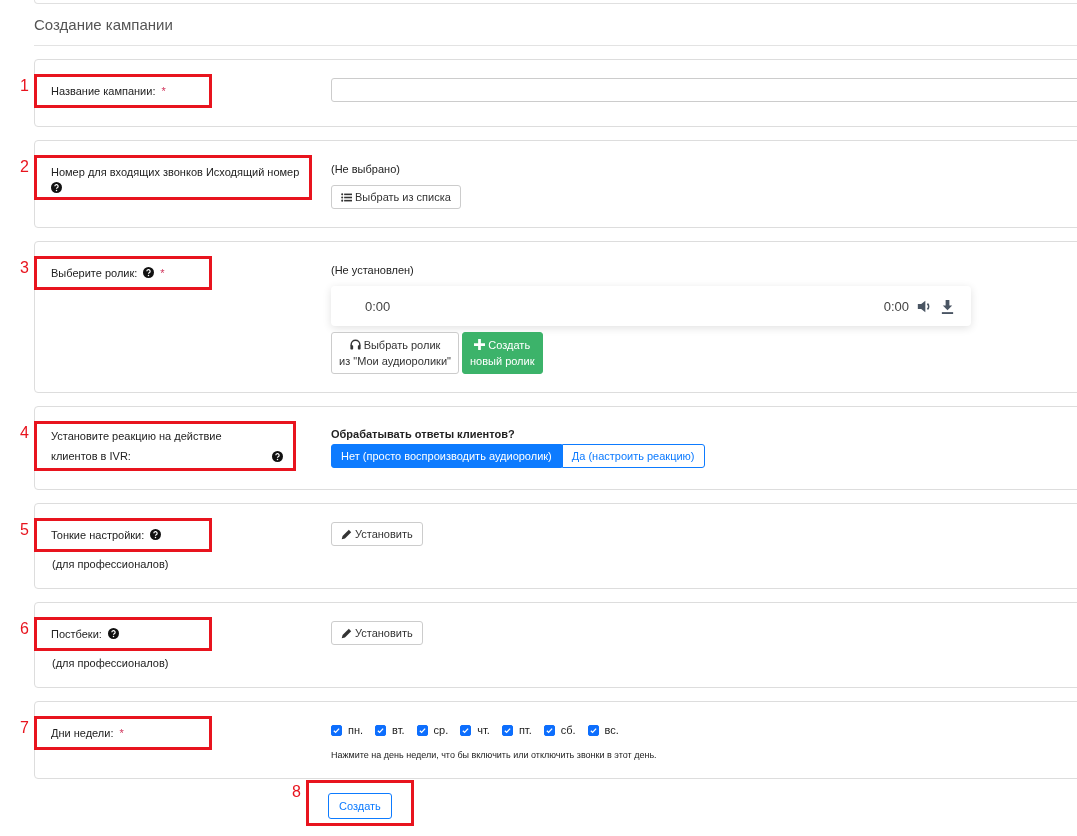  Describe the element at coordinates (137, 446) in the screenshot. I see `field-label: Установите реакцию на действие клиентов в IVR:` at that location.